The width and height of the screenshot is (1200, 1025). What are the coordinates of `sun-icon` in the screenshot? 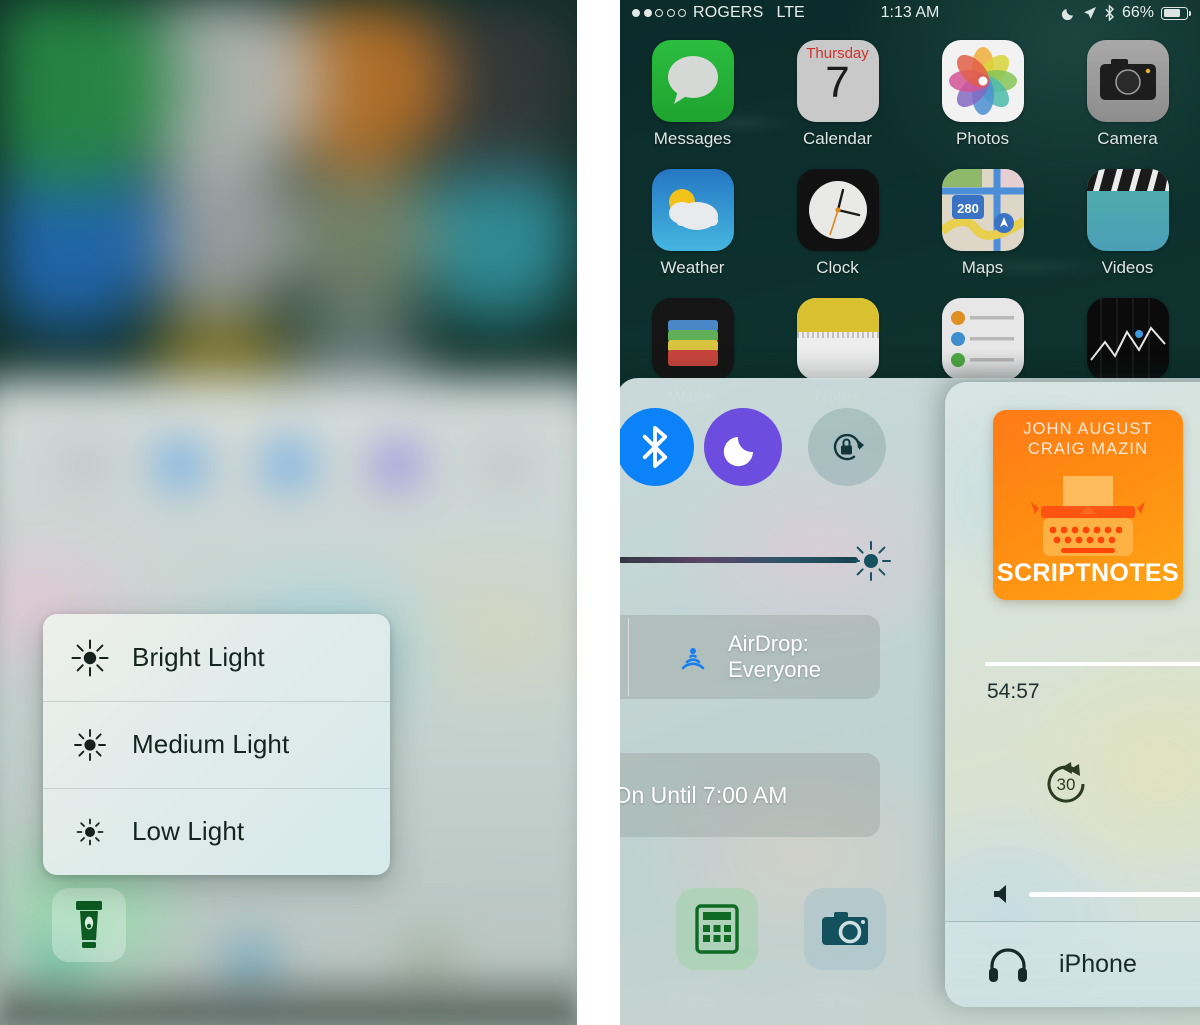 It's located at (871, 563).